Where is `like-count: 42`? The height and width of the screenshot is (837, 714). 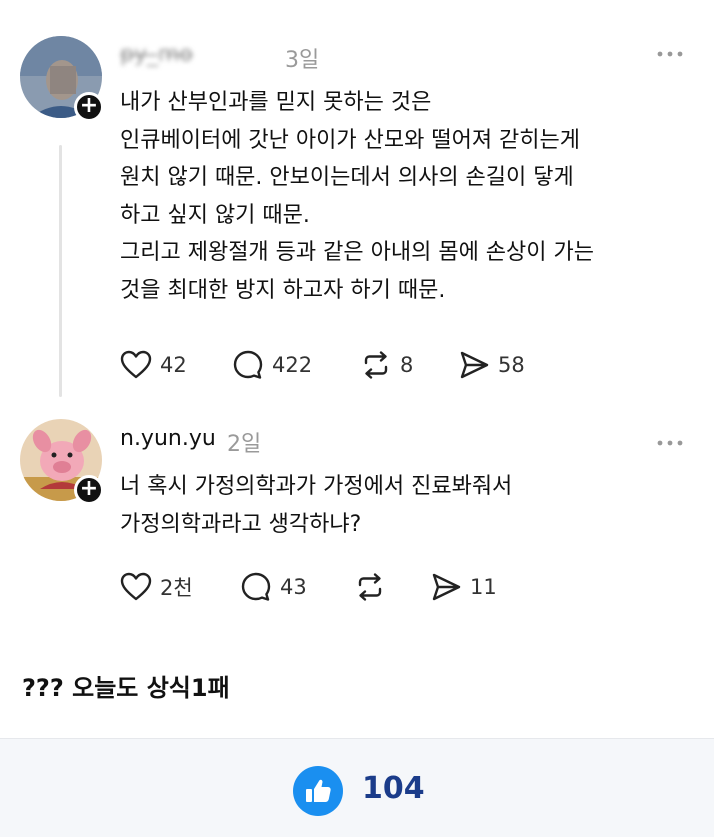
like-count: 42 is located at coordinates (173, 365).